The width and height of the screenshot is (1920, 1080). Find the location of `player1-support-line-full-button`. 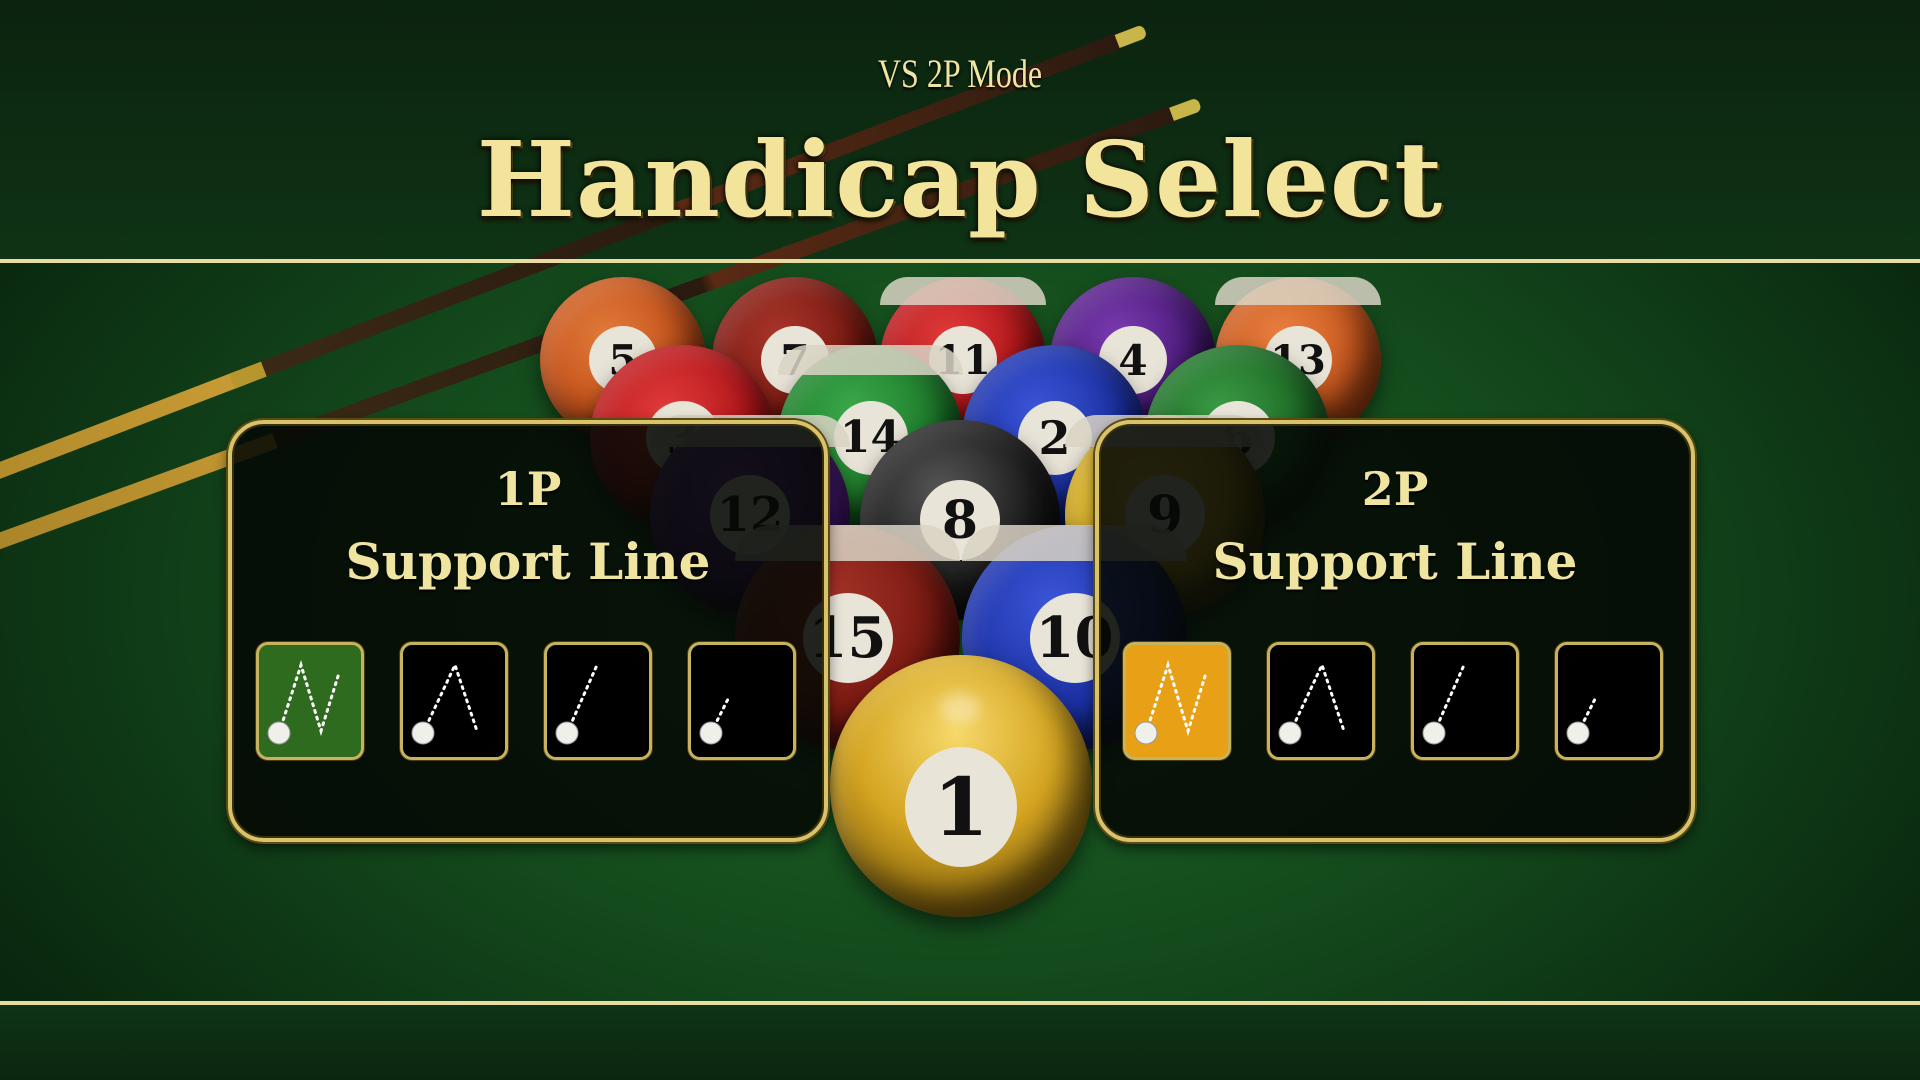

player1-support-line-full-button is located at coordinates (310, 701).